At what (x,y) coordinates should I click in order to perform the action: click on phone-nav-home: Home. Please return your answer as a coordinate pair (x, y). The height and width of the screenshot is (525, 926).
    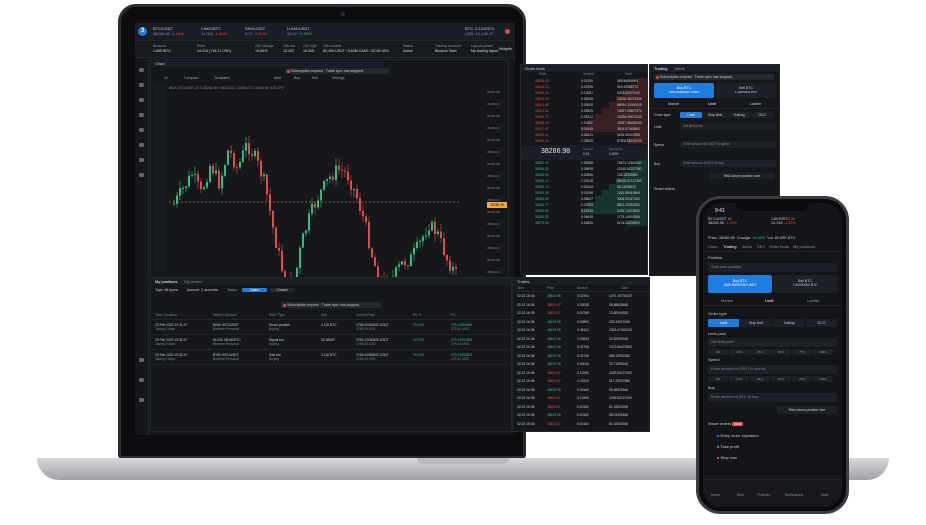
    Looking at the image, I should click on (715, 495).